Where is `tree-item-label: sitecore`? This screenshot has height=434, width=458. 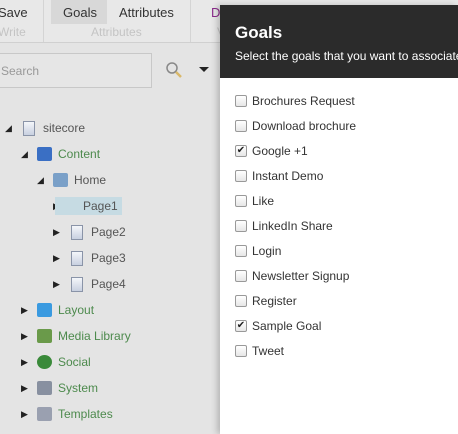
tree-item-label: sitecore is located at coordinates (64, 128).